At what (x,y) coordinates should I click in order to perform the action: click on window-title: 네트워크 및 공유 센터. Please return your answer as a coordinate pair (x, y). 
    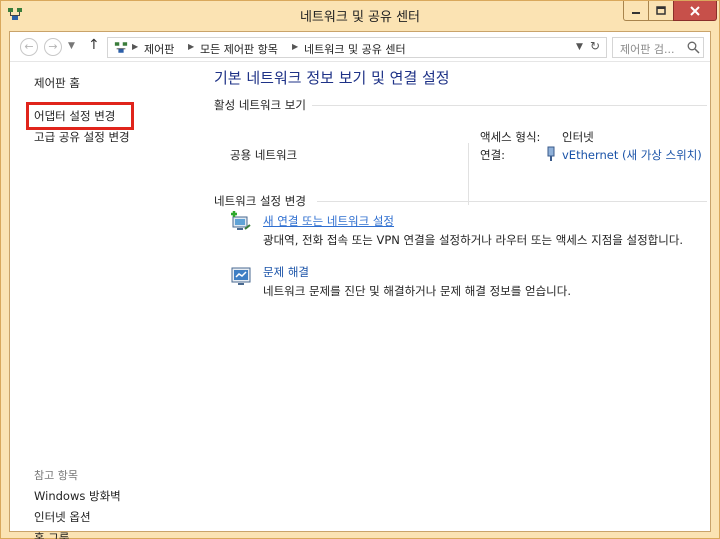
    Looking at the image, I should click on (360, 17).